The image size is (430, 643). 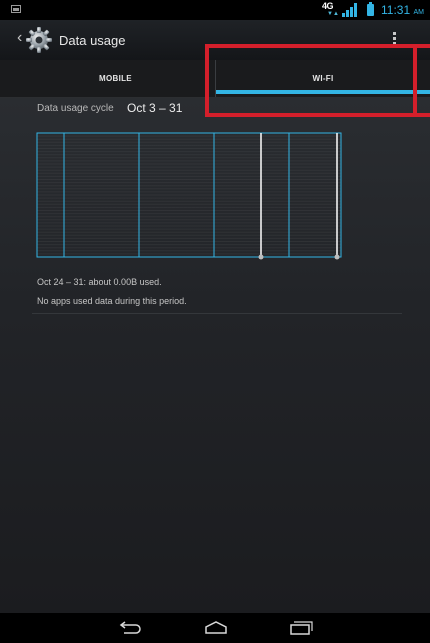 What do you see at coordinates (217, 313) in the screenshot?
I see `divider` at bounding box center [217, 313].